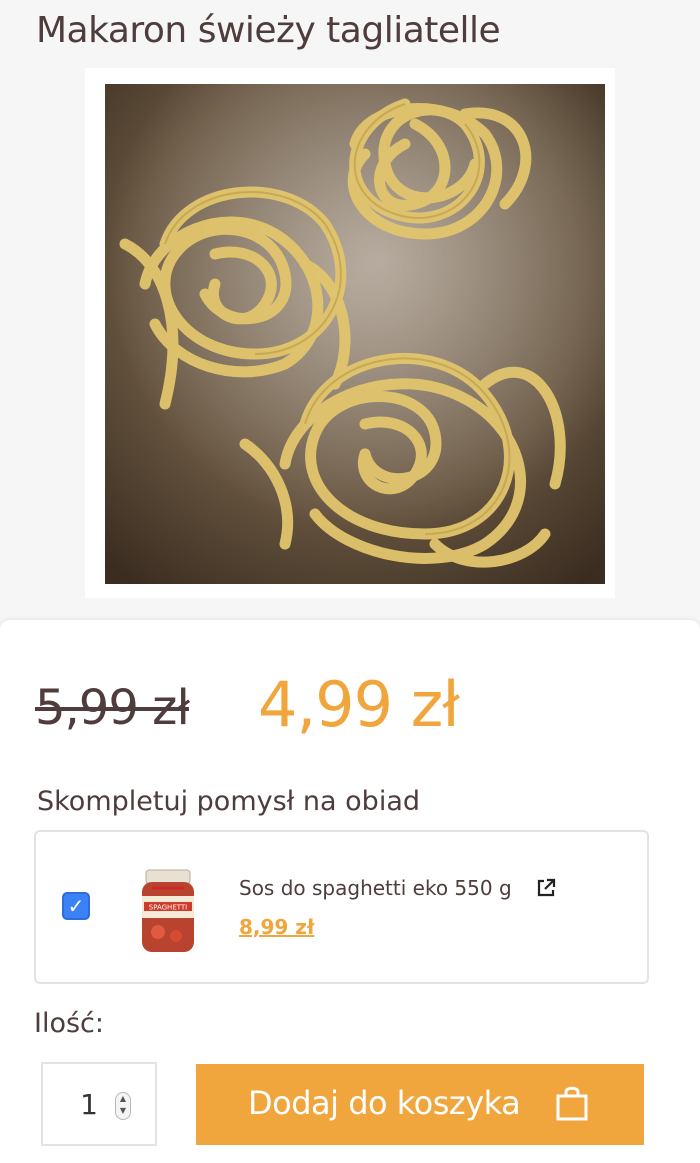  Describe the element at coordinates (359, 704) in the screenshot. I see `current-price: 4,99 zł` at that location.